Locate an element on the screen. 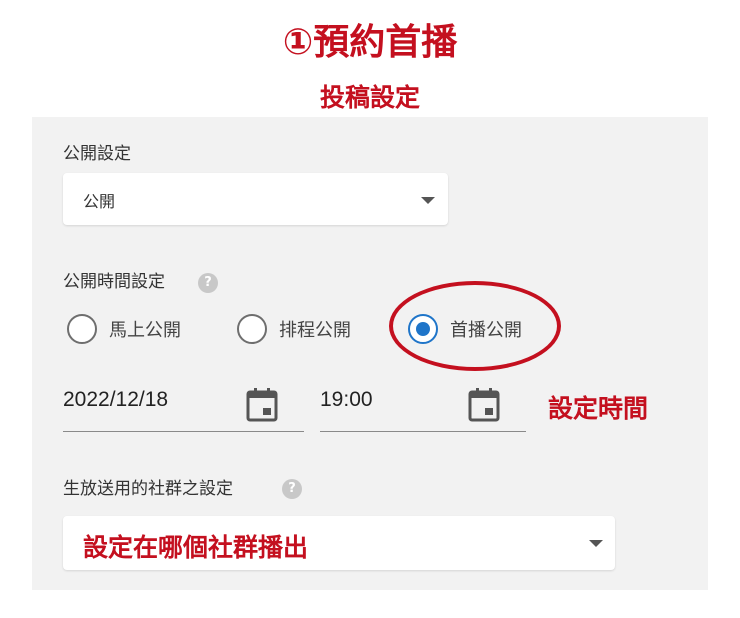 Image resolution: width=740 pixels, height=618 pixels. social-select: 設定在哪個社群播出 is located at coordinates (339, 543).